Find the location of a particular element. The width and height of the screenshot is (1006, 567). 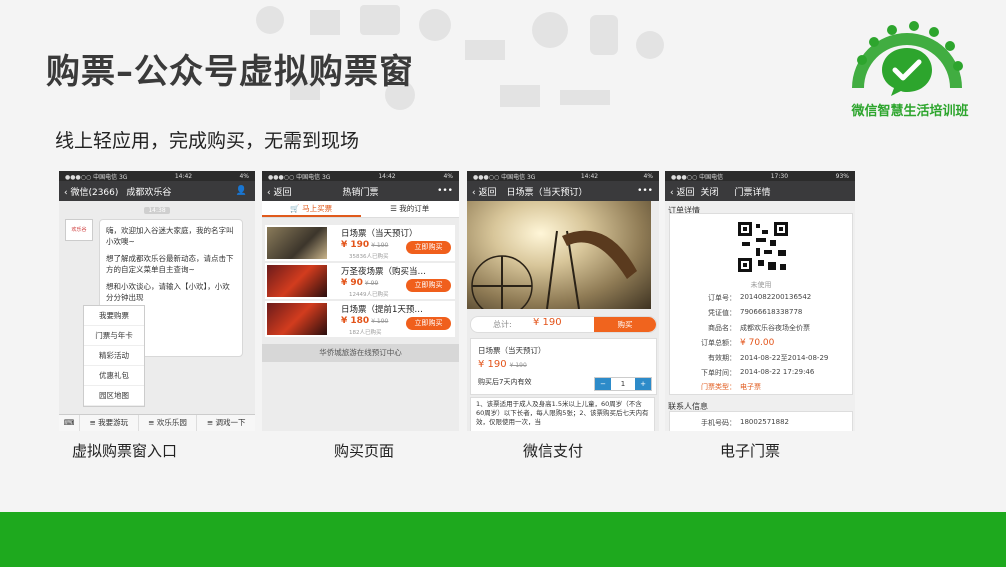

decrement-button: − is located at coordinates (603, 384).